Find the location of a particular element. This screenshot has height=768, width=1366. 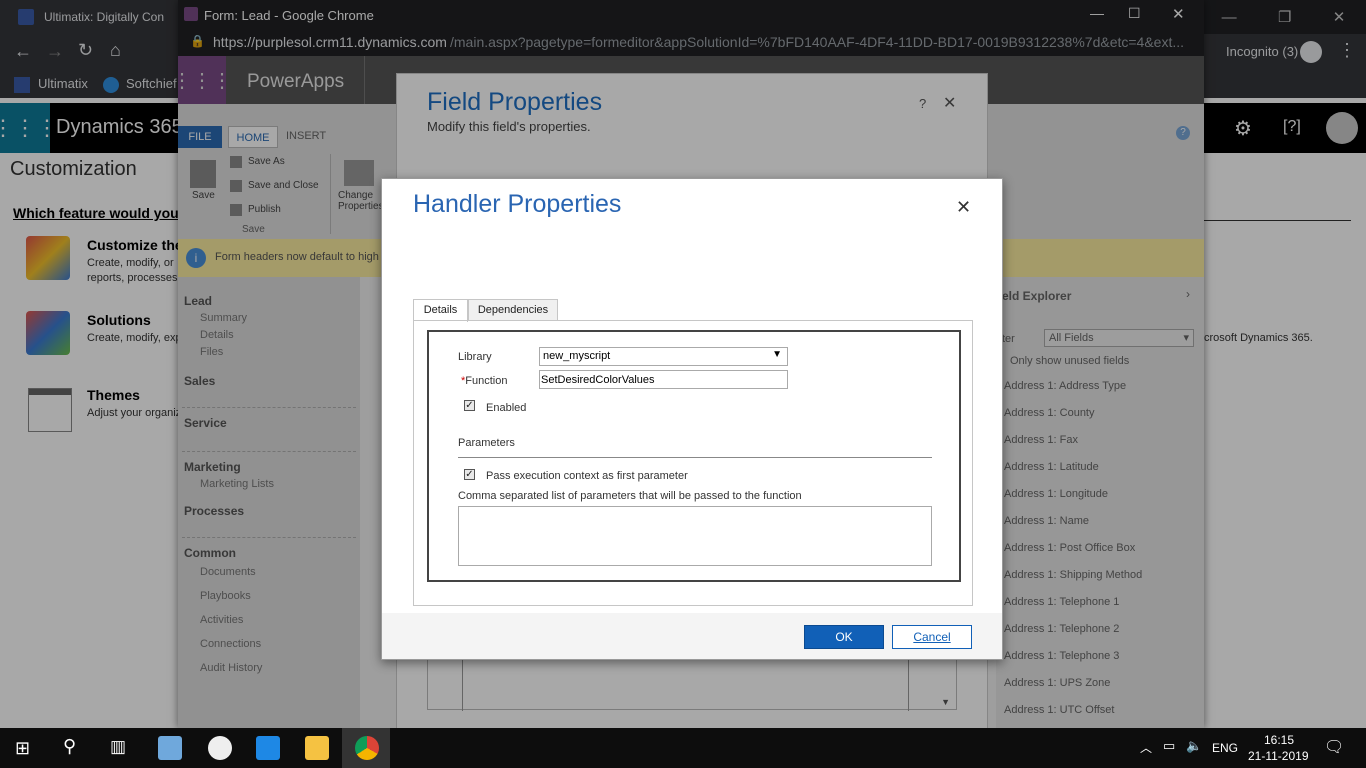

search-icon: ⚲ is located at coordinates (69, 746).